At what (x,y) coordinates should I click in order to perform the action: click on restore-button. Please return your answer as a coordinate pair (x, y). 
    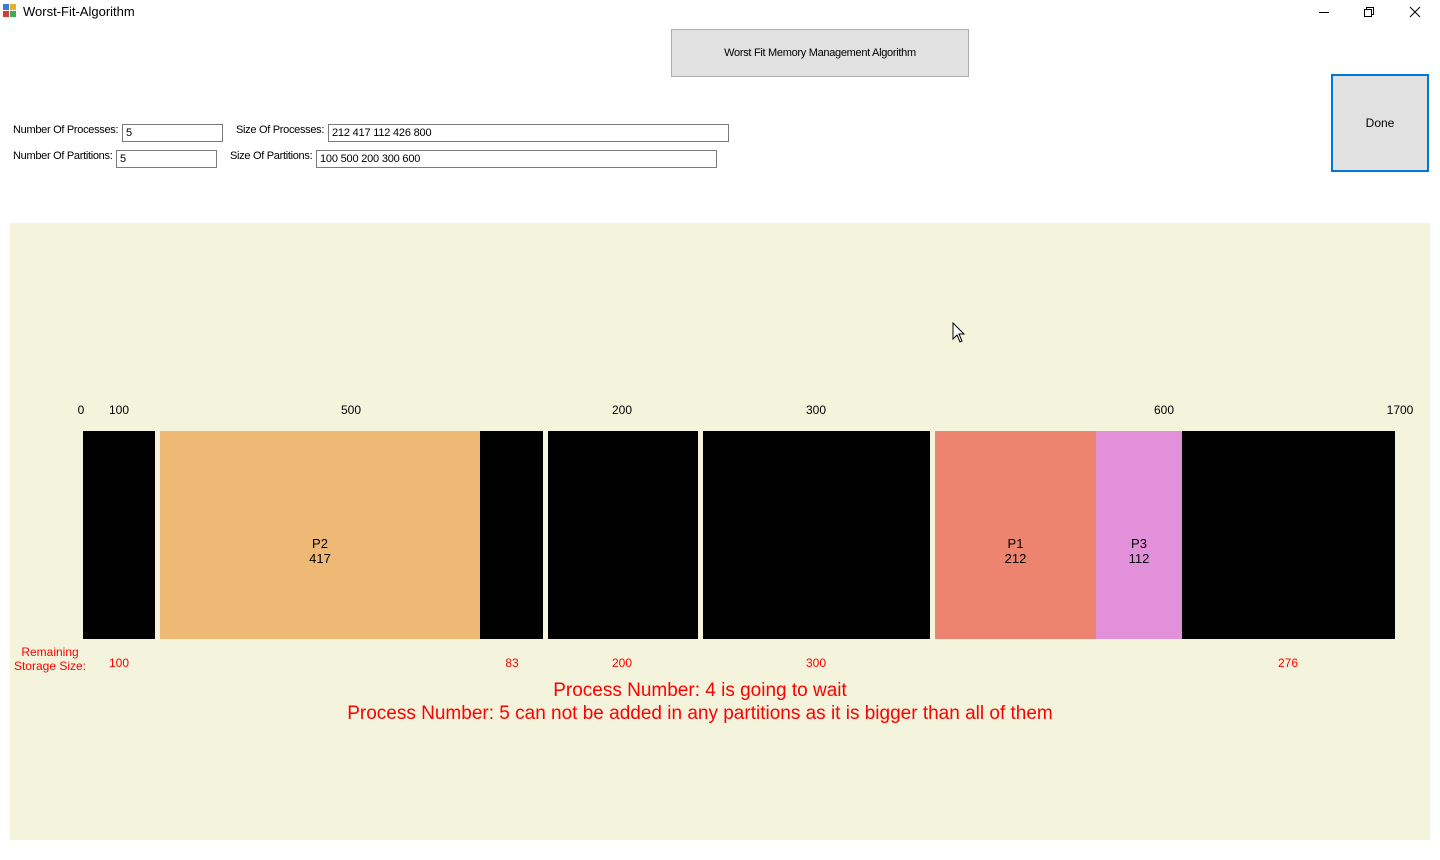
    Looking at the image, I should click on (1369, 12).